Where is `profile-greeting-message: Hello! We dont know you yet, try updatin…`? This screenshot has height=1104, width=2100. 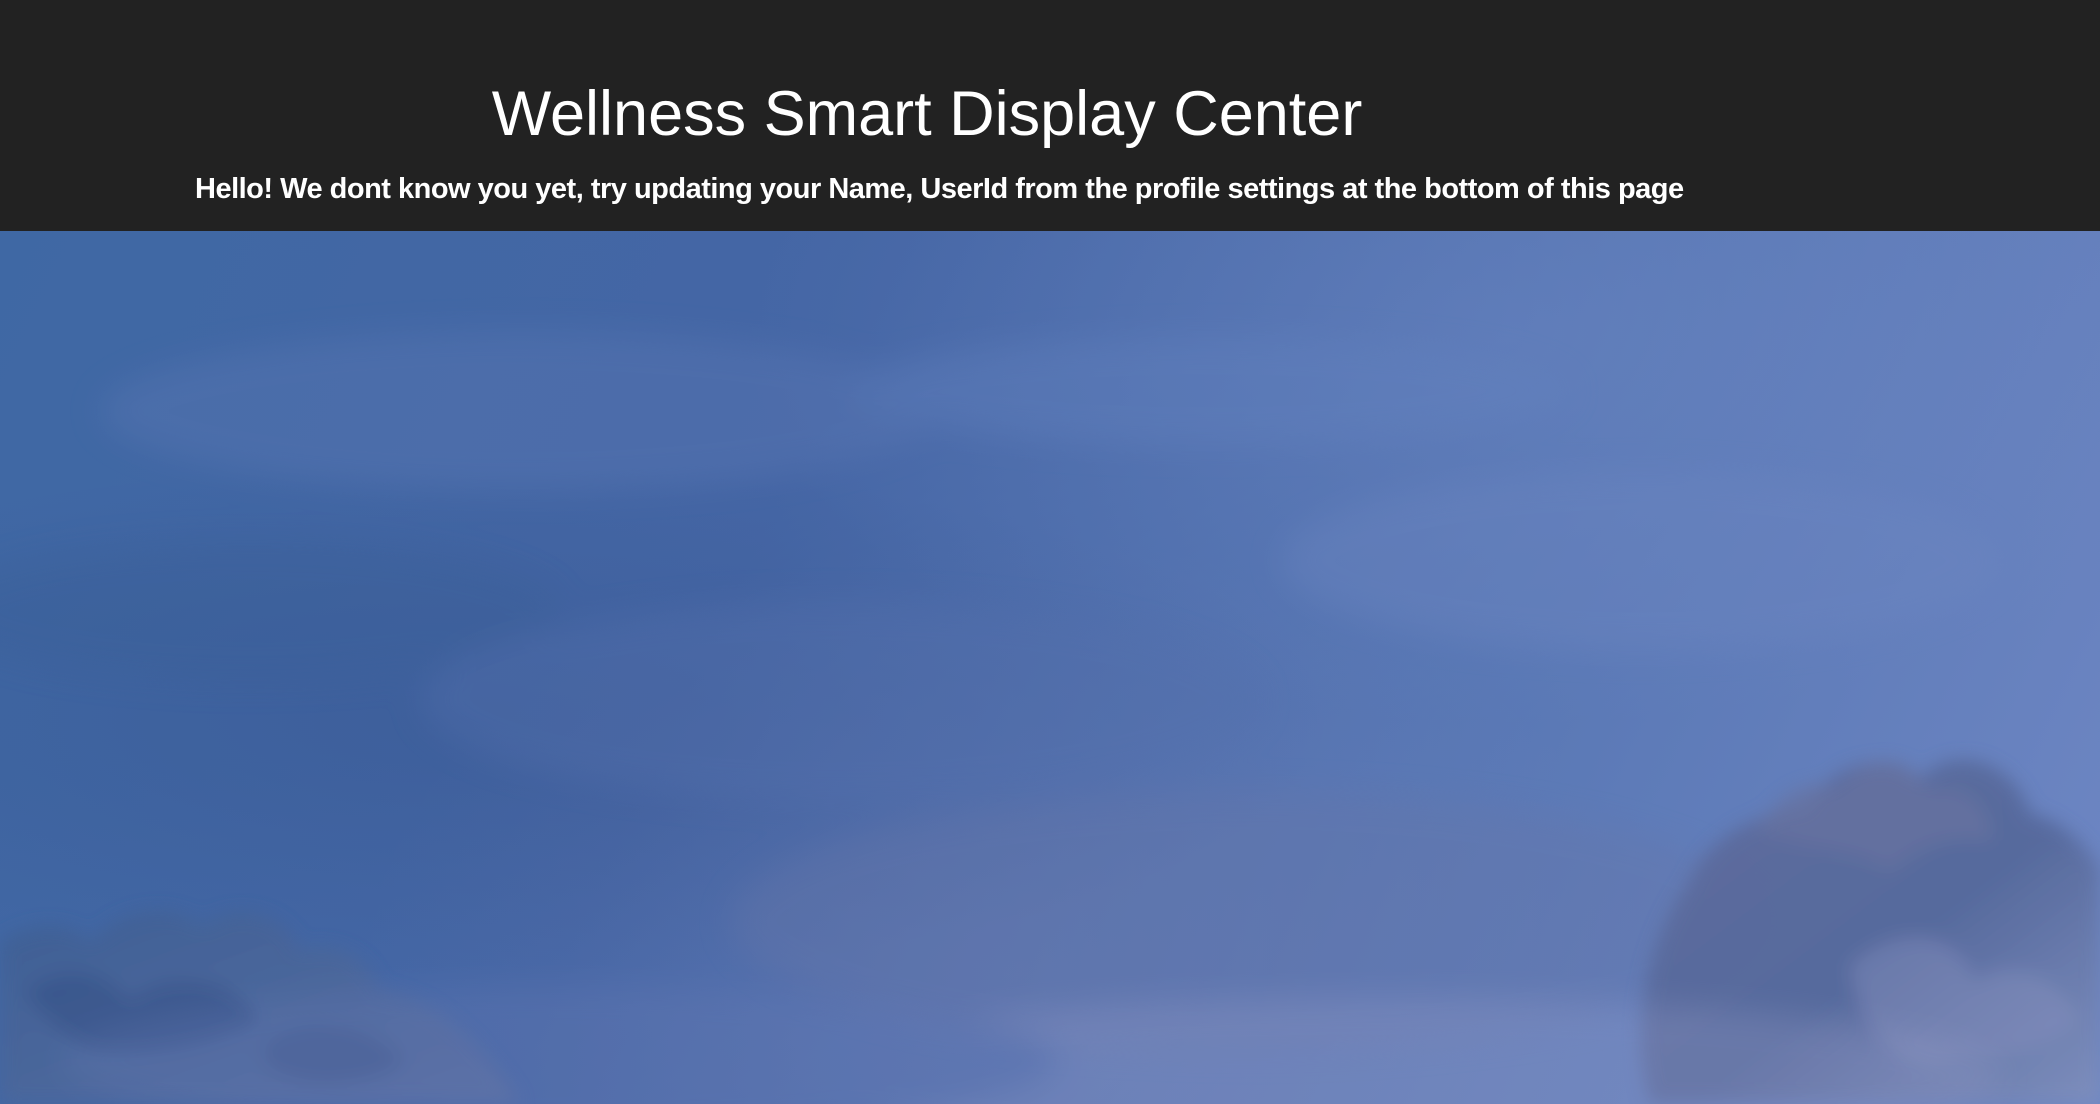
profile-greeting-message: Hello! We dont know you yet, try updatin… is located at coordinates (939, 189).